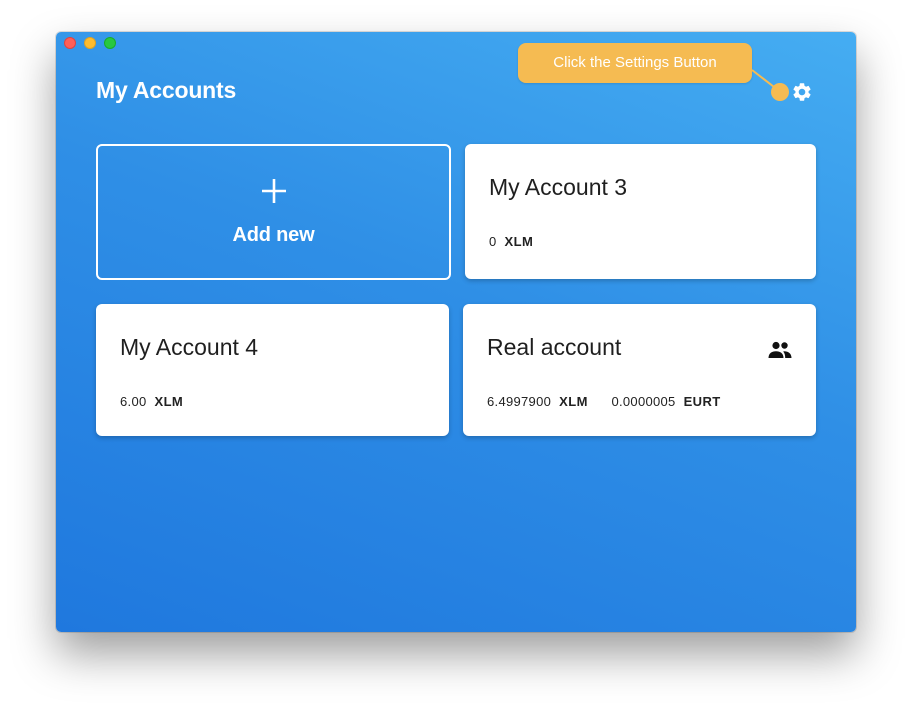 This screenshot has height=712, width=912. I want to click on account-card-real-account: Real account 6.4997900 XLM 0.0000005 EURT, so click(639, 370).